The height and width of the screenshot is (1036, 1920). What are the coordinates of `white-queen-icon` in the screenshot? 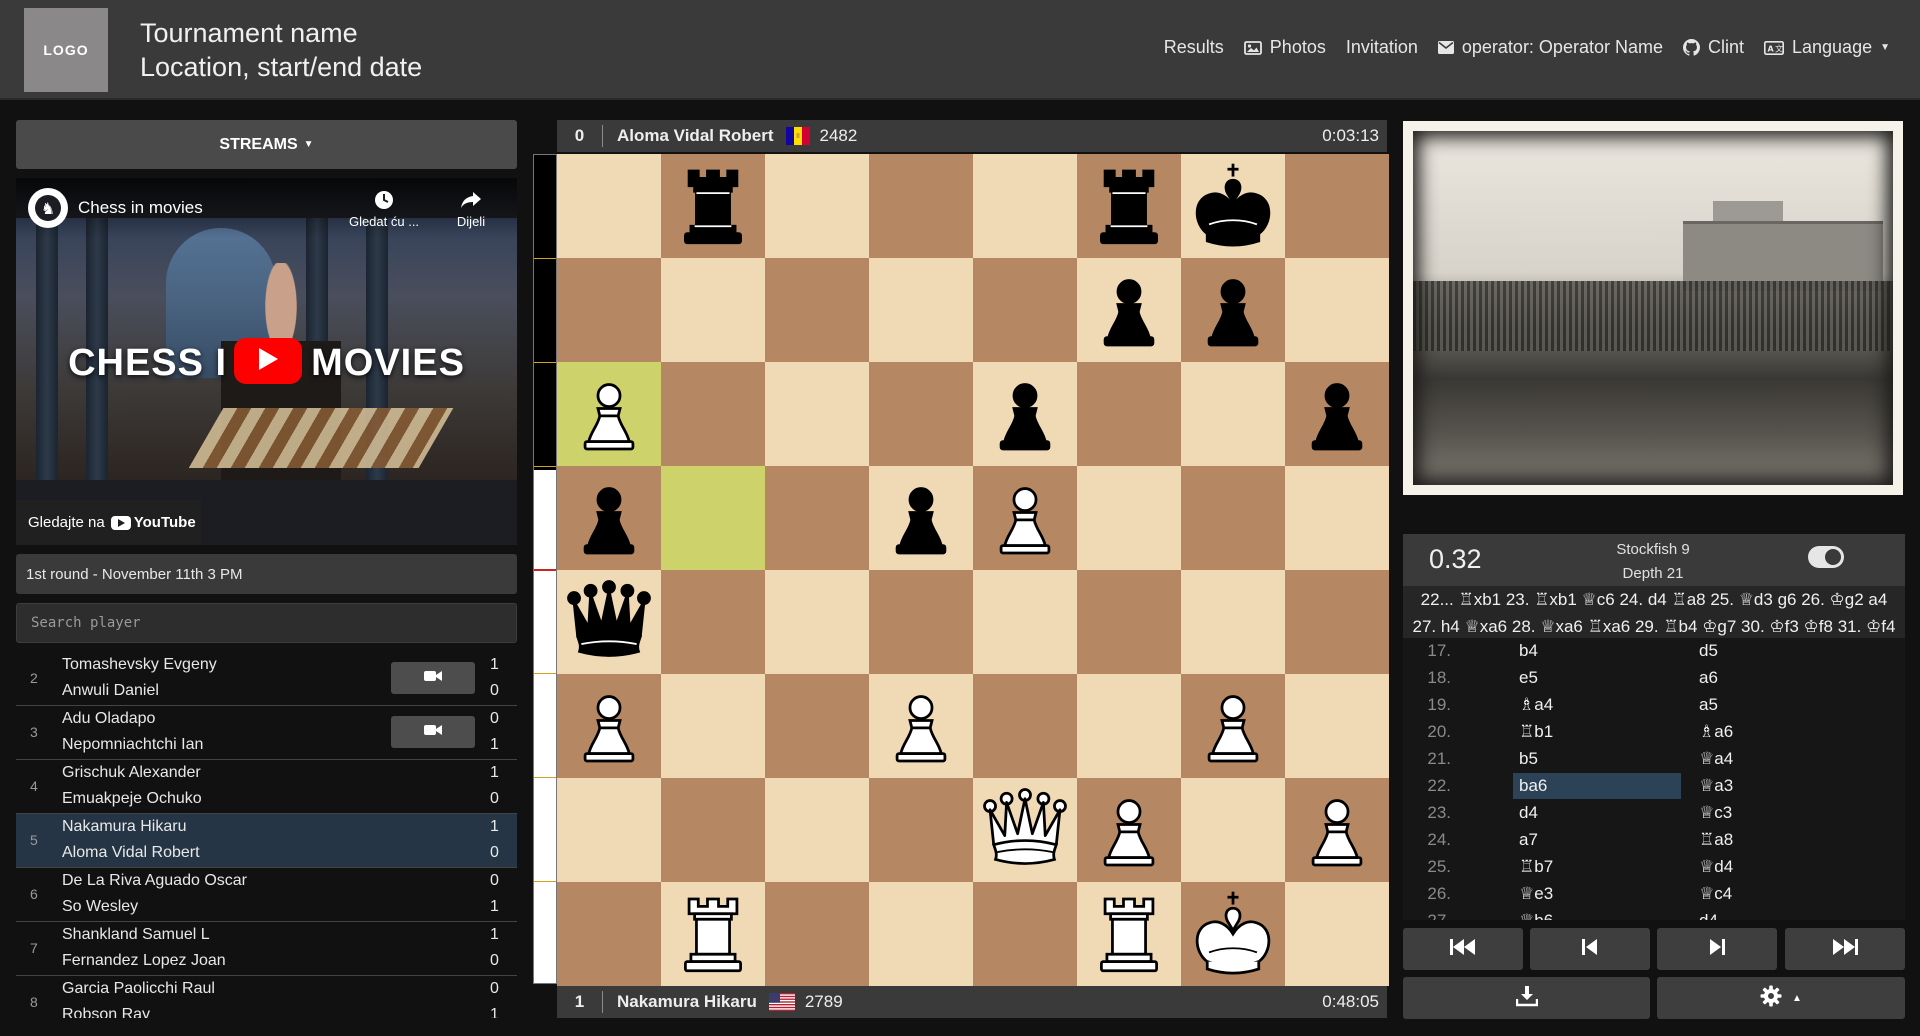 It's located at (1025, 830).